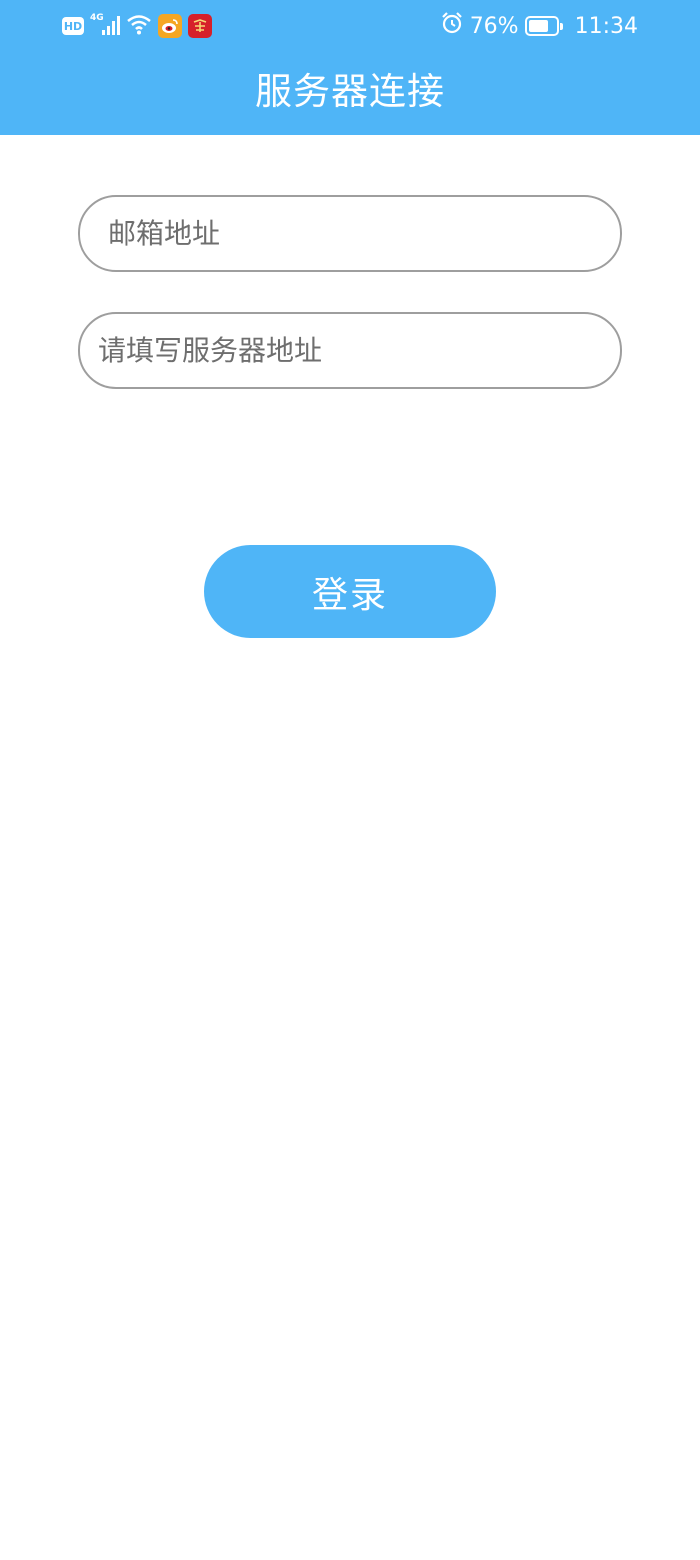 This screenshot has width=700, height=1560. I want to click on email-field, so click(350, 233).